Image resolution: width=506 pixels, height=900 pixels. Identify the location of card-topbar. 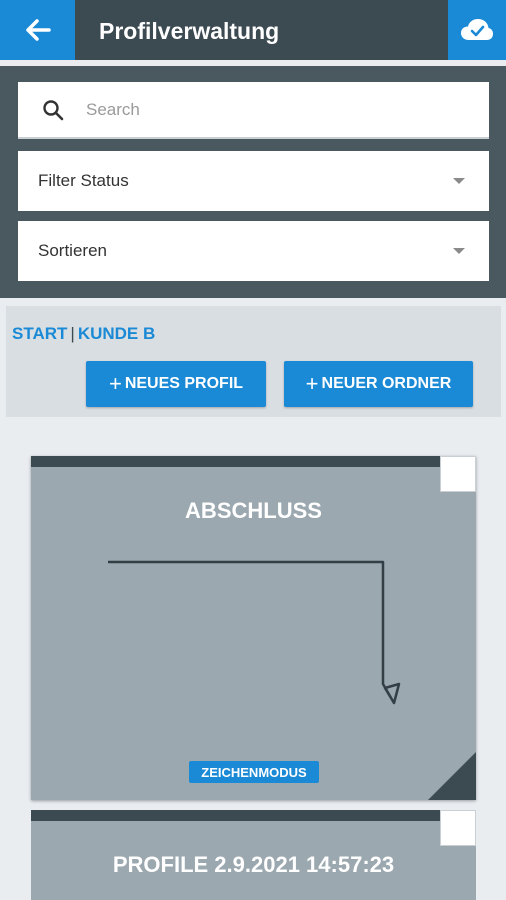
(253, 815).